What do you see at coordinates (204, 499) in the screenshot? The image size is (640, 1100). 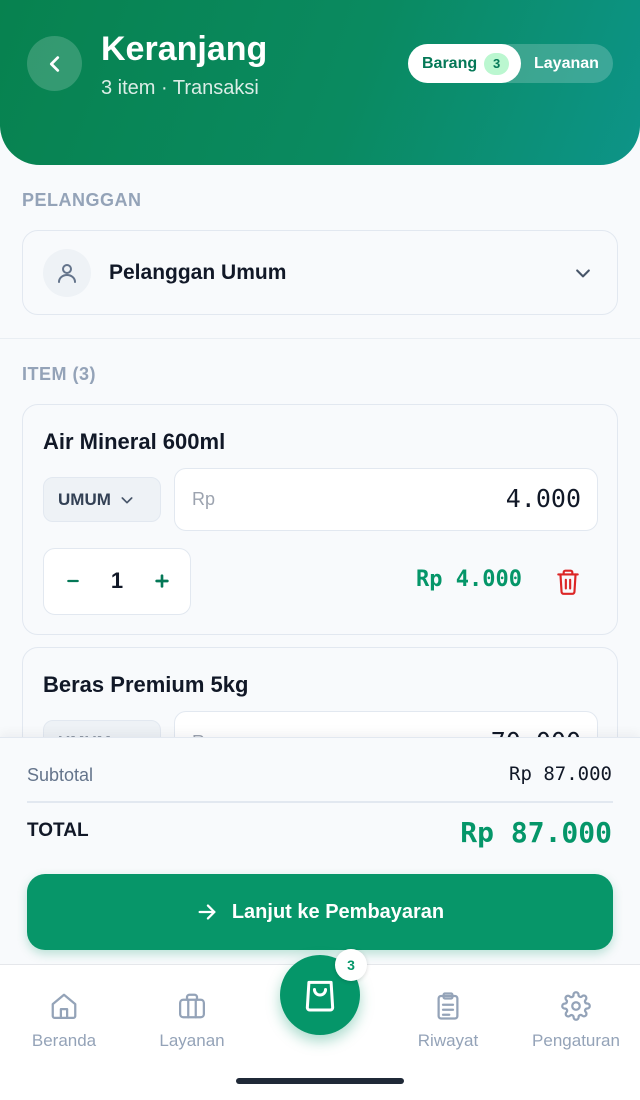 I see `price-prefix: Rp` at bounding box center [204, 499].